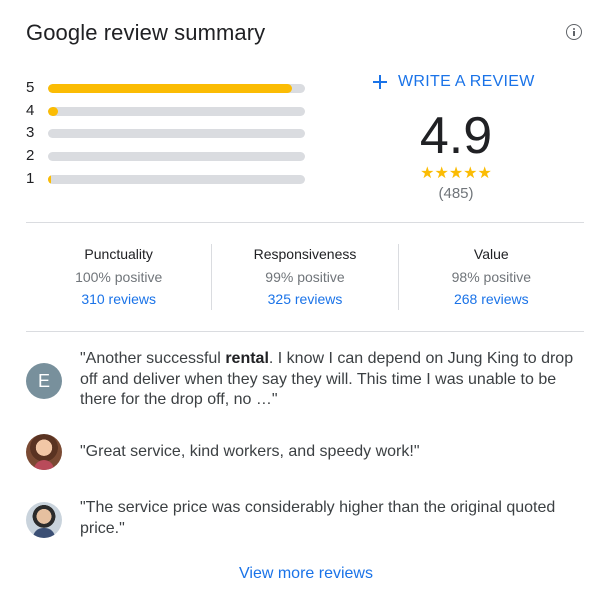  I want to click on distribution-row-2: 2, so click(166, 157).